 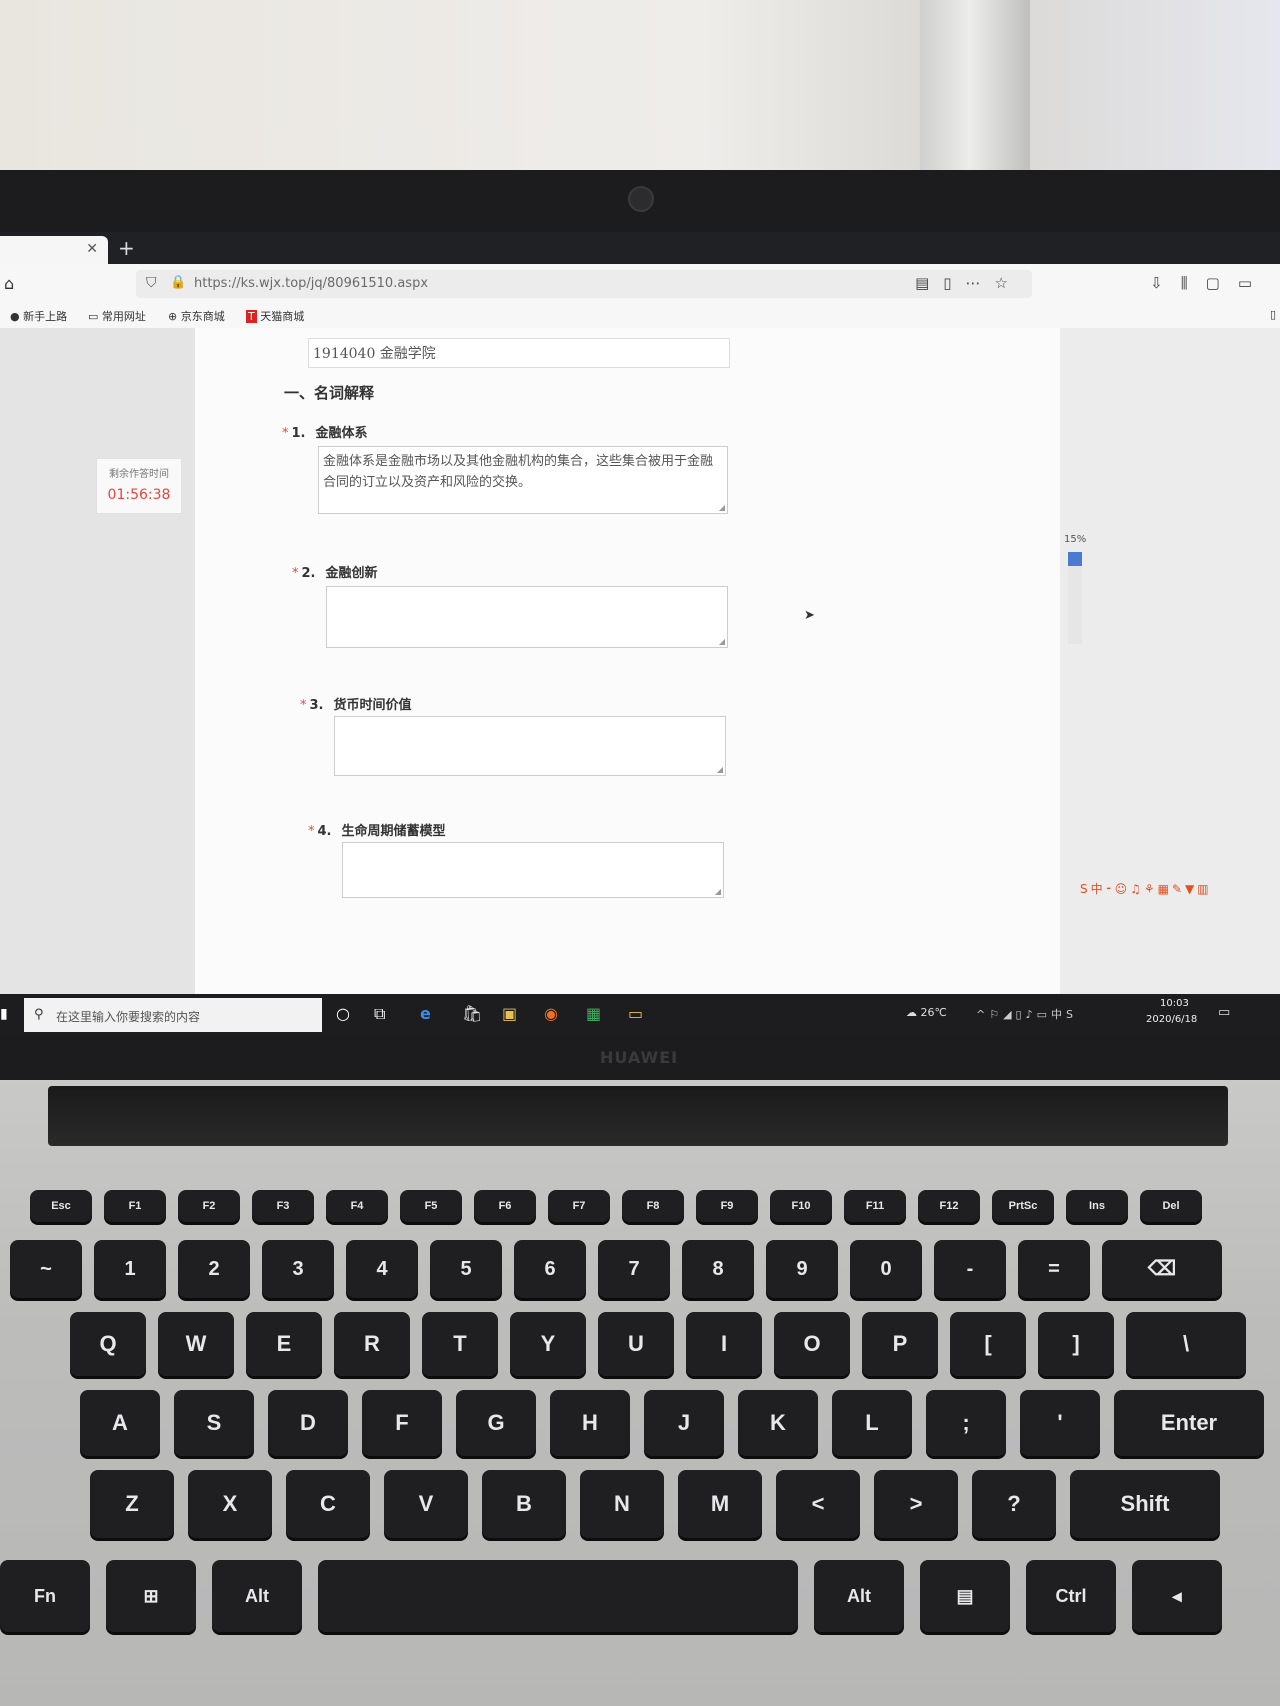 I want to click on key-r: R, so click(x=372, y=1344).